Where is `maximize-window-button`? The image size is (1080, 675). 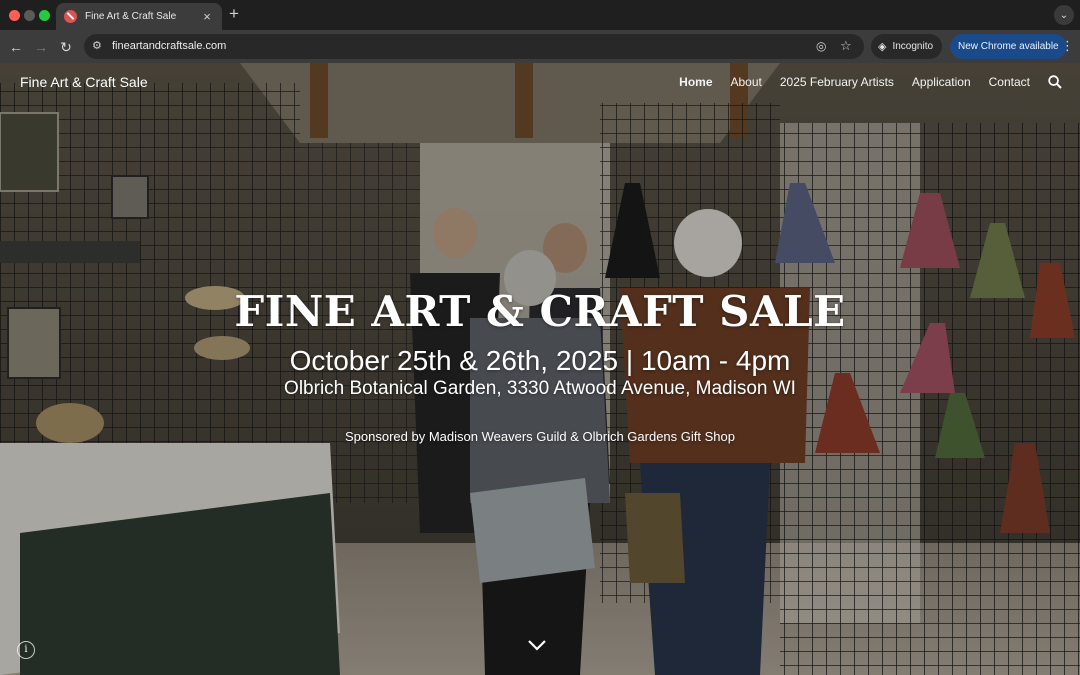 maximize-window-button is located at coordinates (44, 15).